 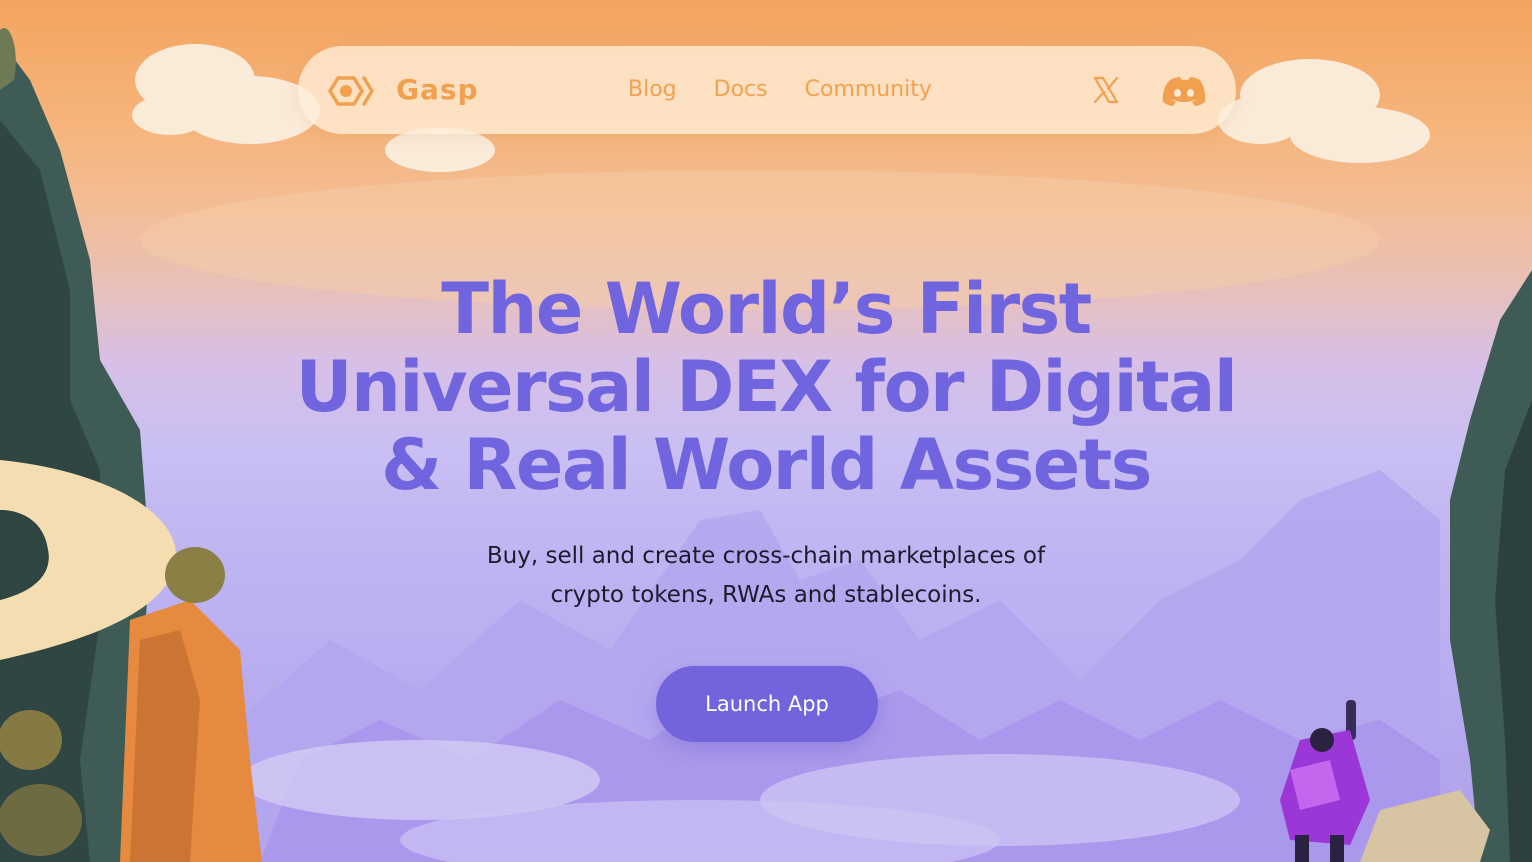 I want to click on hero-subheadline-line-2: crypto tokens, RWAs and stablecoins., so click(x=766, y=595).